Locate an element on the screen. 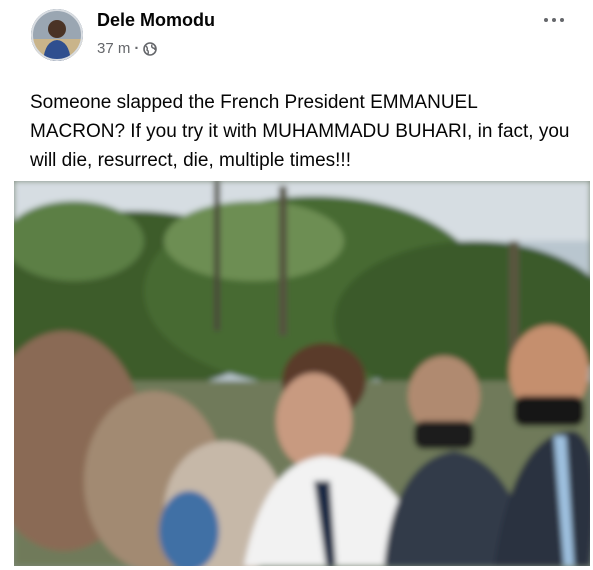 The image size is (593, 570). post-meta: 37 m · is located at coordinates (127, 48).